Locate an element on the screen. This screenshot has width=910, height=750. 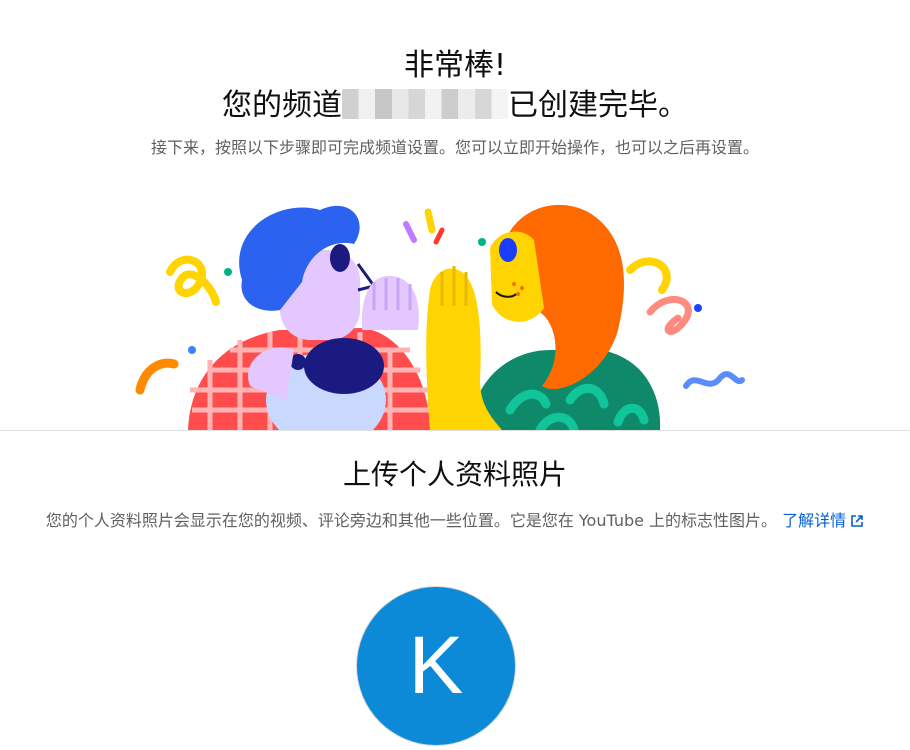
learn-more-link: 了解详情 is located at coordinates (823, 520).